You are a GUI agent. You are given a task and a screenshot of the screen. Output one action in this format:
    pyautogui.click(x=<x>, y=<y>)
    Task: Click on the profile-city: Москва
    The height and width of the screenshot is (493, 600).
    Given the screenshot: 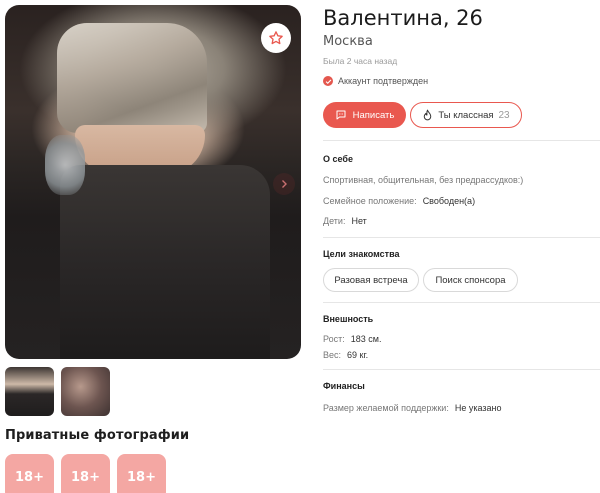 What is the action you would take?
    pyautogui.click(x=348, y=41)
    